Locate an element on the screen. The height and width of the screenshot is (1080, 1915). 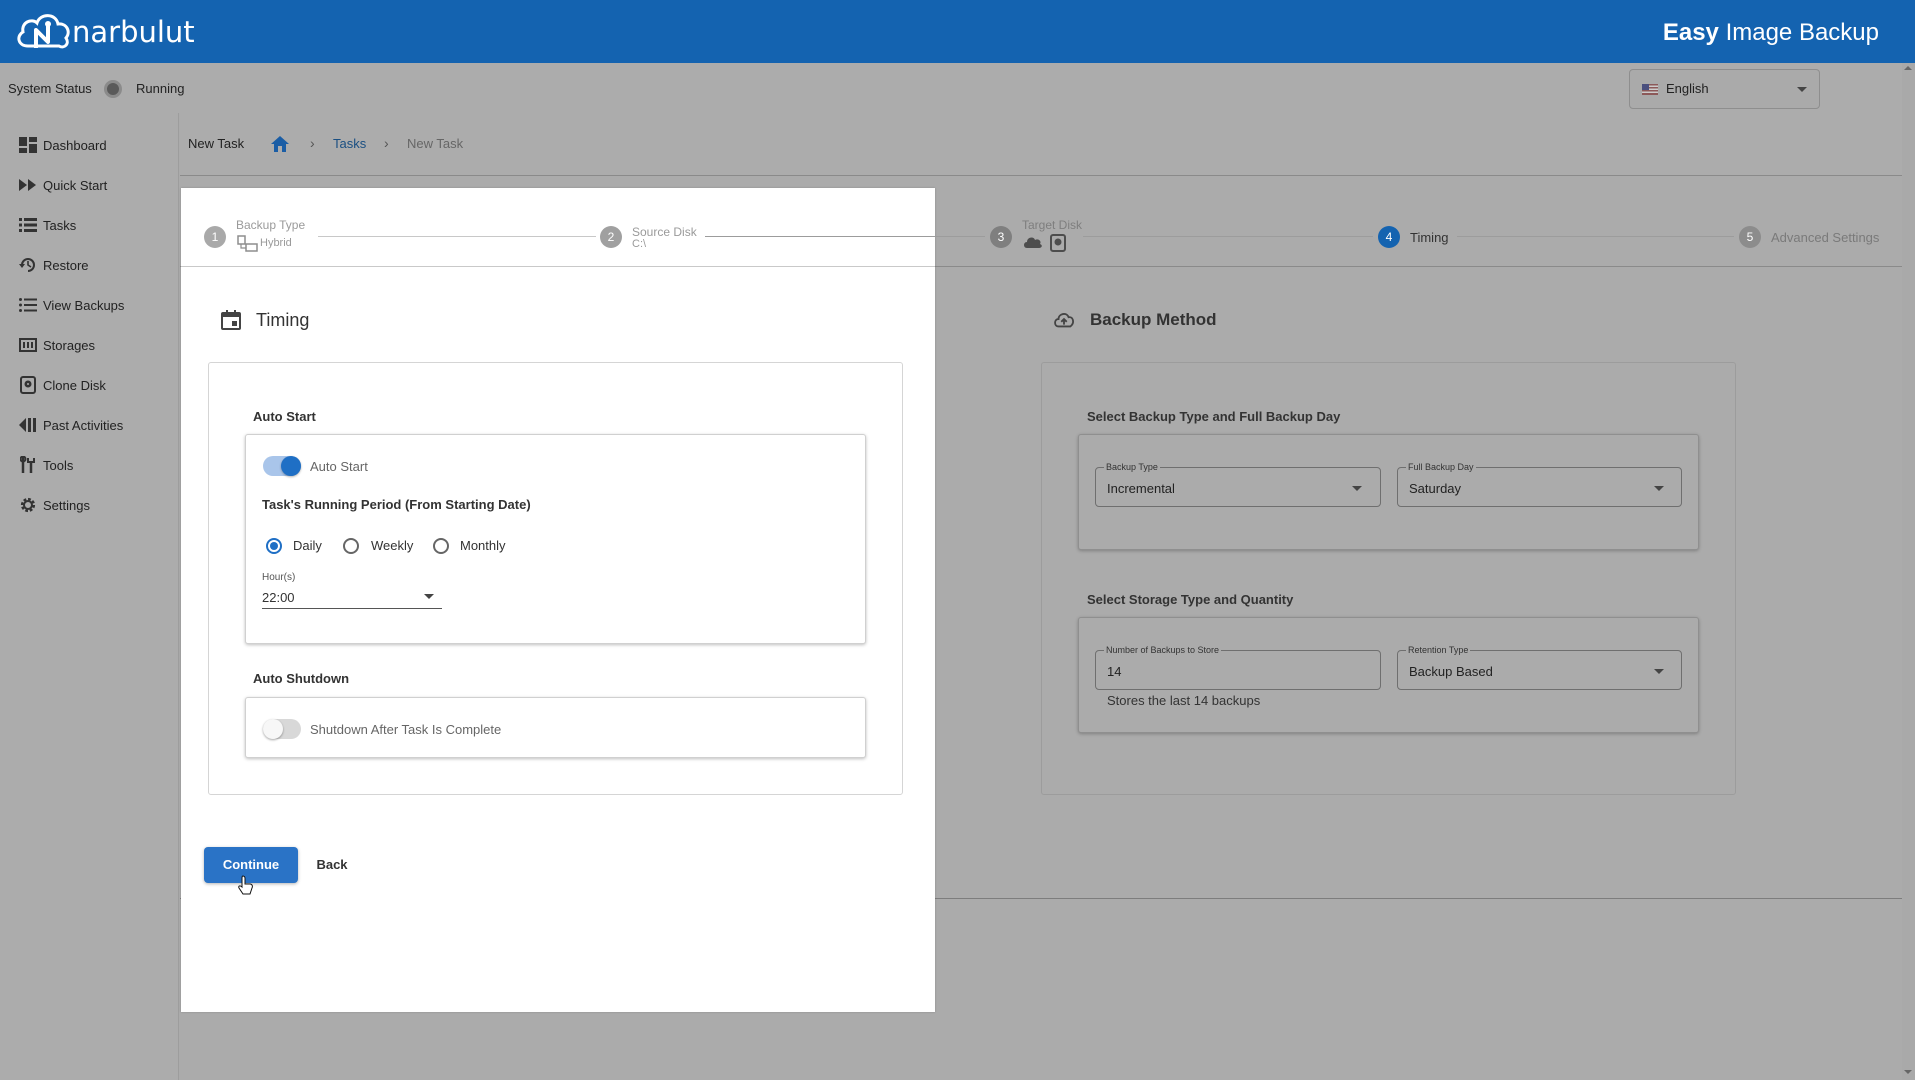
sidebar-item-label: View Backups is located at coordinates (84, 305).